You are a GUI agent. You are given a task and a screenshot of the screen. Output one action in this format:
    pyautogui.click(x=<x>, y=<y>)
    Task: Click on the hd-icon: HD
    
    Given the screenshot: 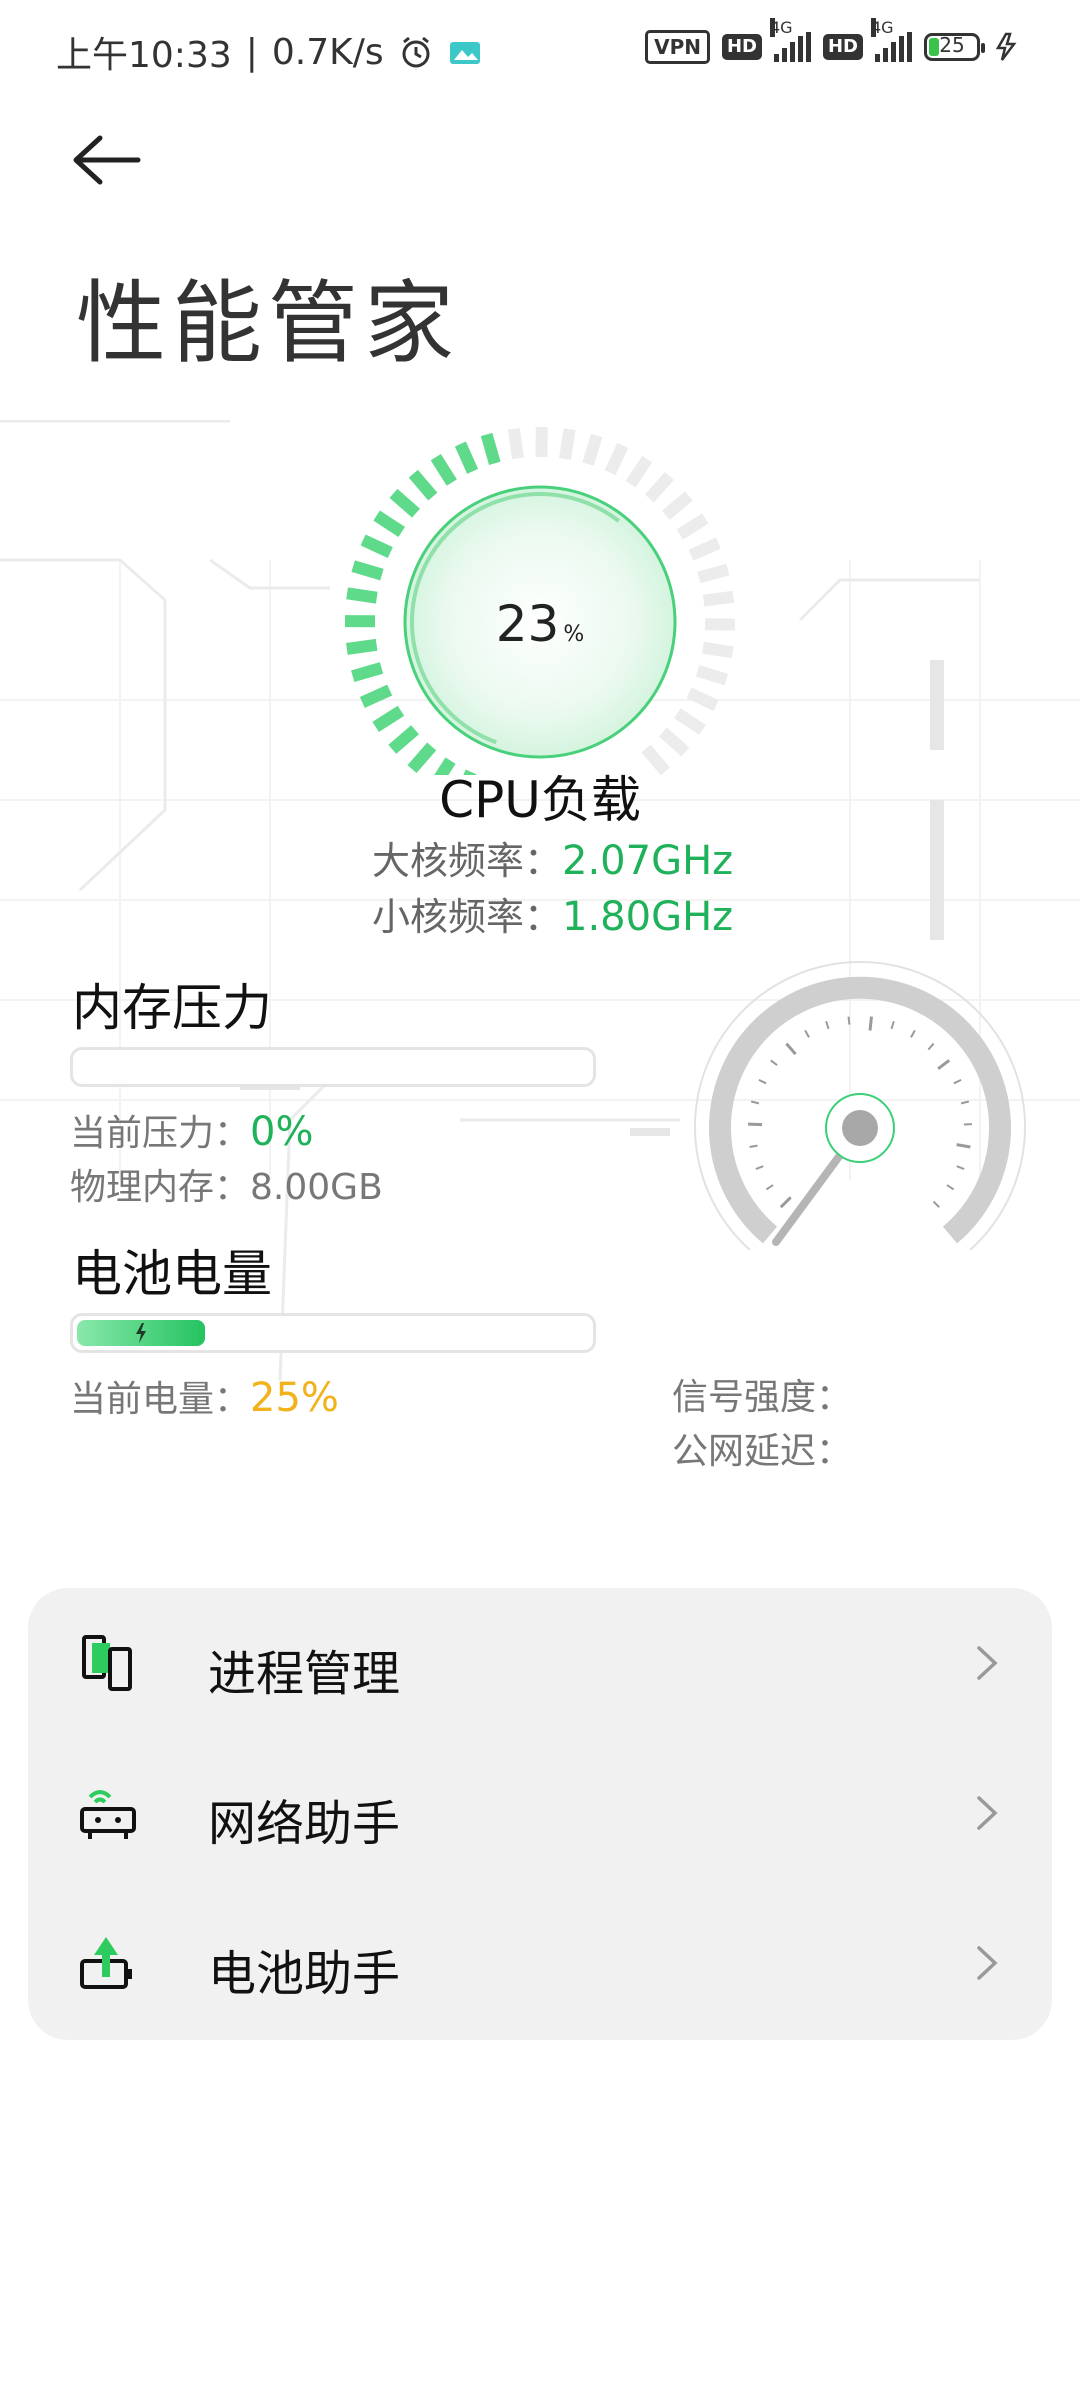 What is the action you would take?
    pyautogui.click(x=741, y=47)
    